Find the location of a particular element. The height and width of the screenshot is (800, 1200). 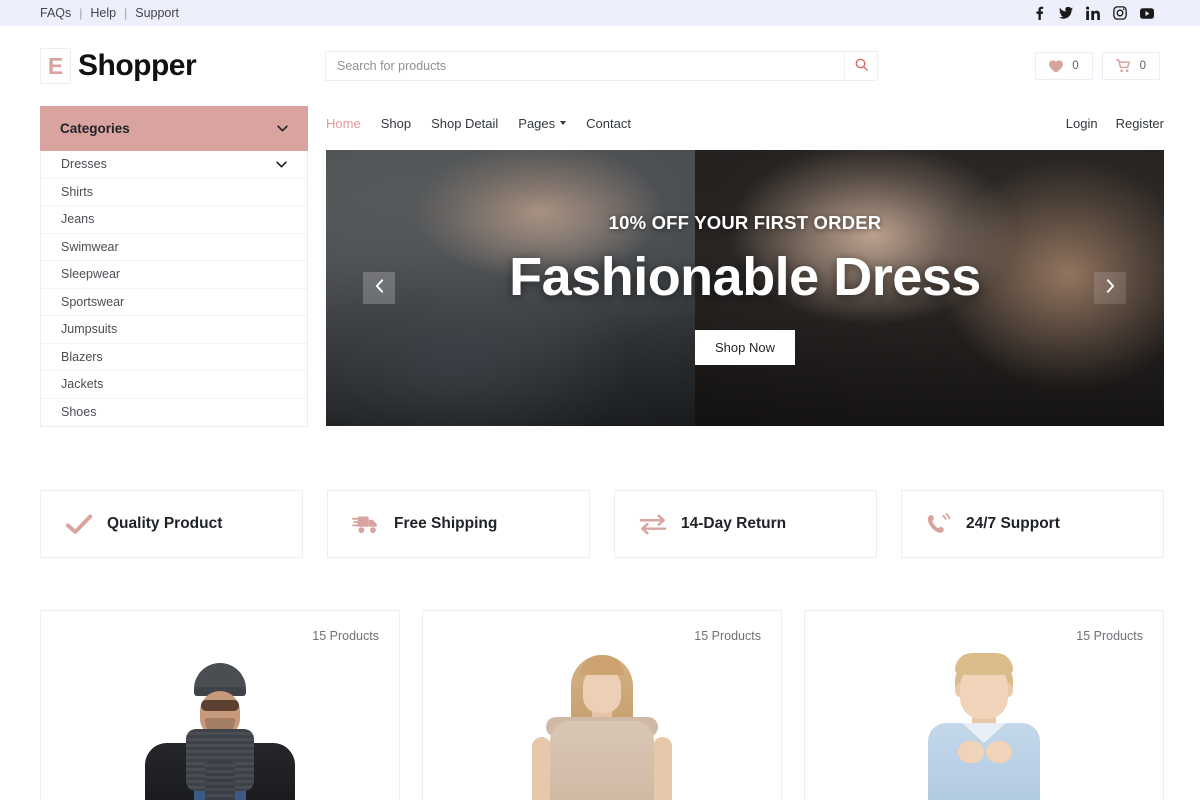

brand-logo: E Shopper is located at coordinates (182, 66).